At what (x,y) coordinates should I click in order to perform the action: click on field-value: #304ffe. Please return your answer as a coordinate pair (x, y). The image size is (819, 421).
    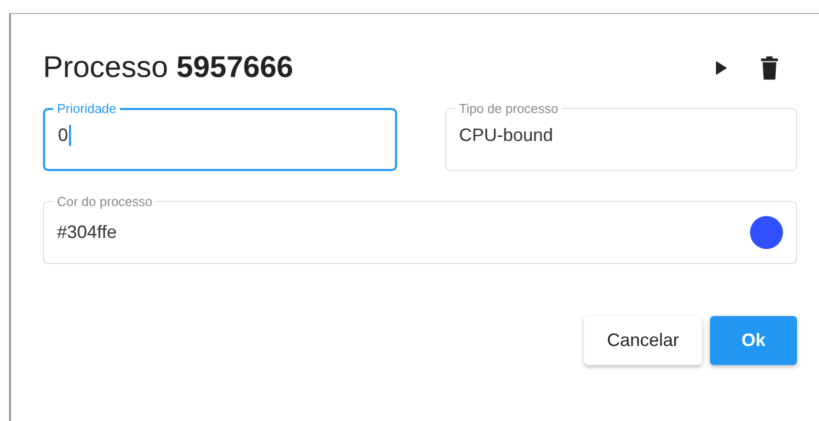
    Looking at the image, I should click on (87, 233).